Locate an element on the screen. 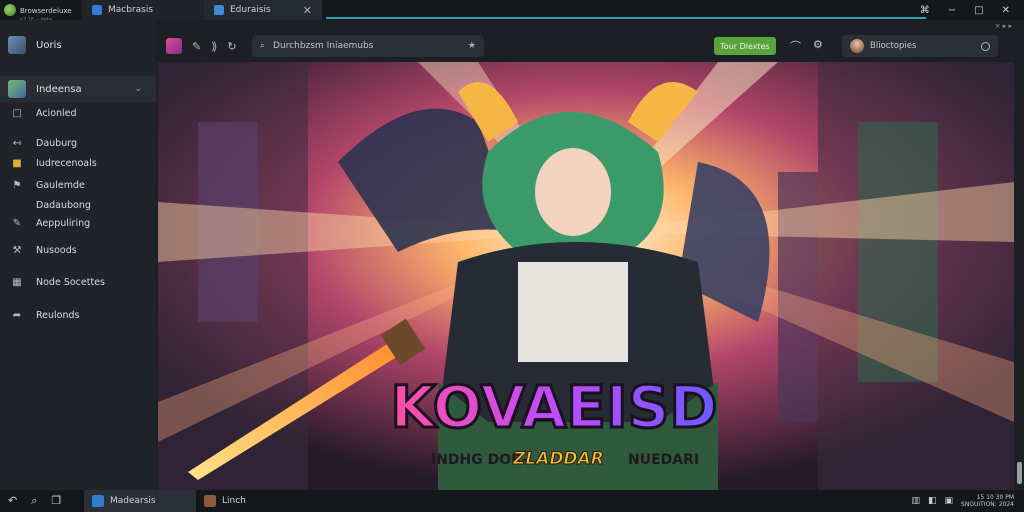  sidebar-header: Uoris is located at coordinates (78, 46).